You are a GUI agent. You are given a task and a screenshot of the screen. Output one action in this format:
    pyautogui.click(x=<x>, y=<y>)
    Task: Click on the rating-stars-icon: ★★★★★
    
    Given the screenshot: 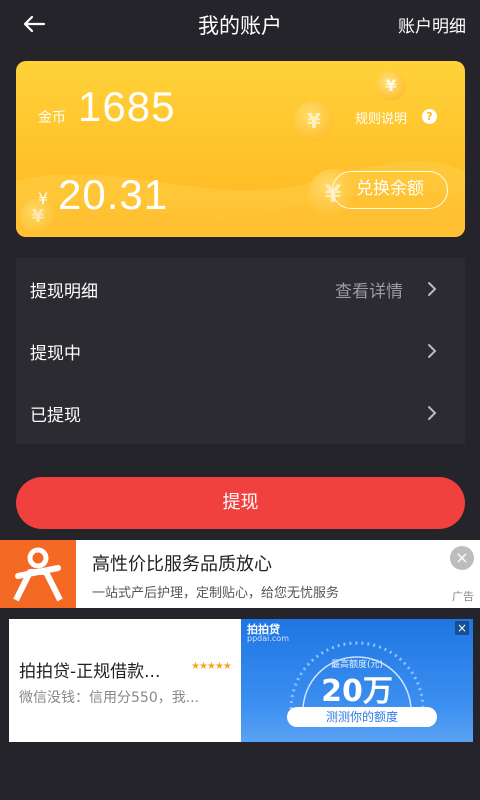 What is the action you would take?
    pyautogui.click(x=211, y=666)
    